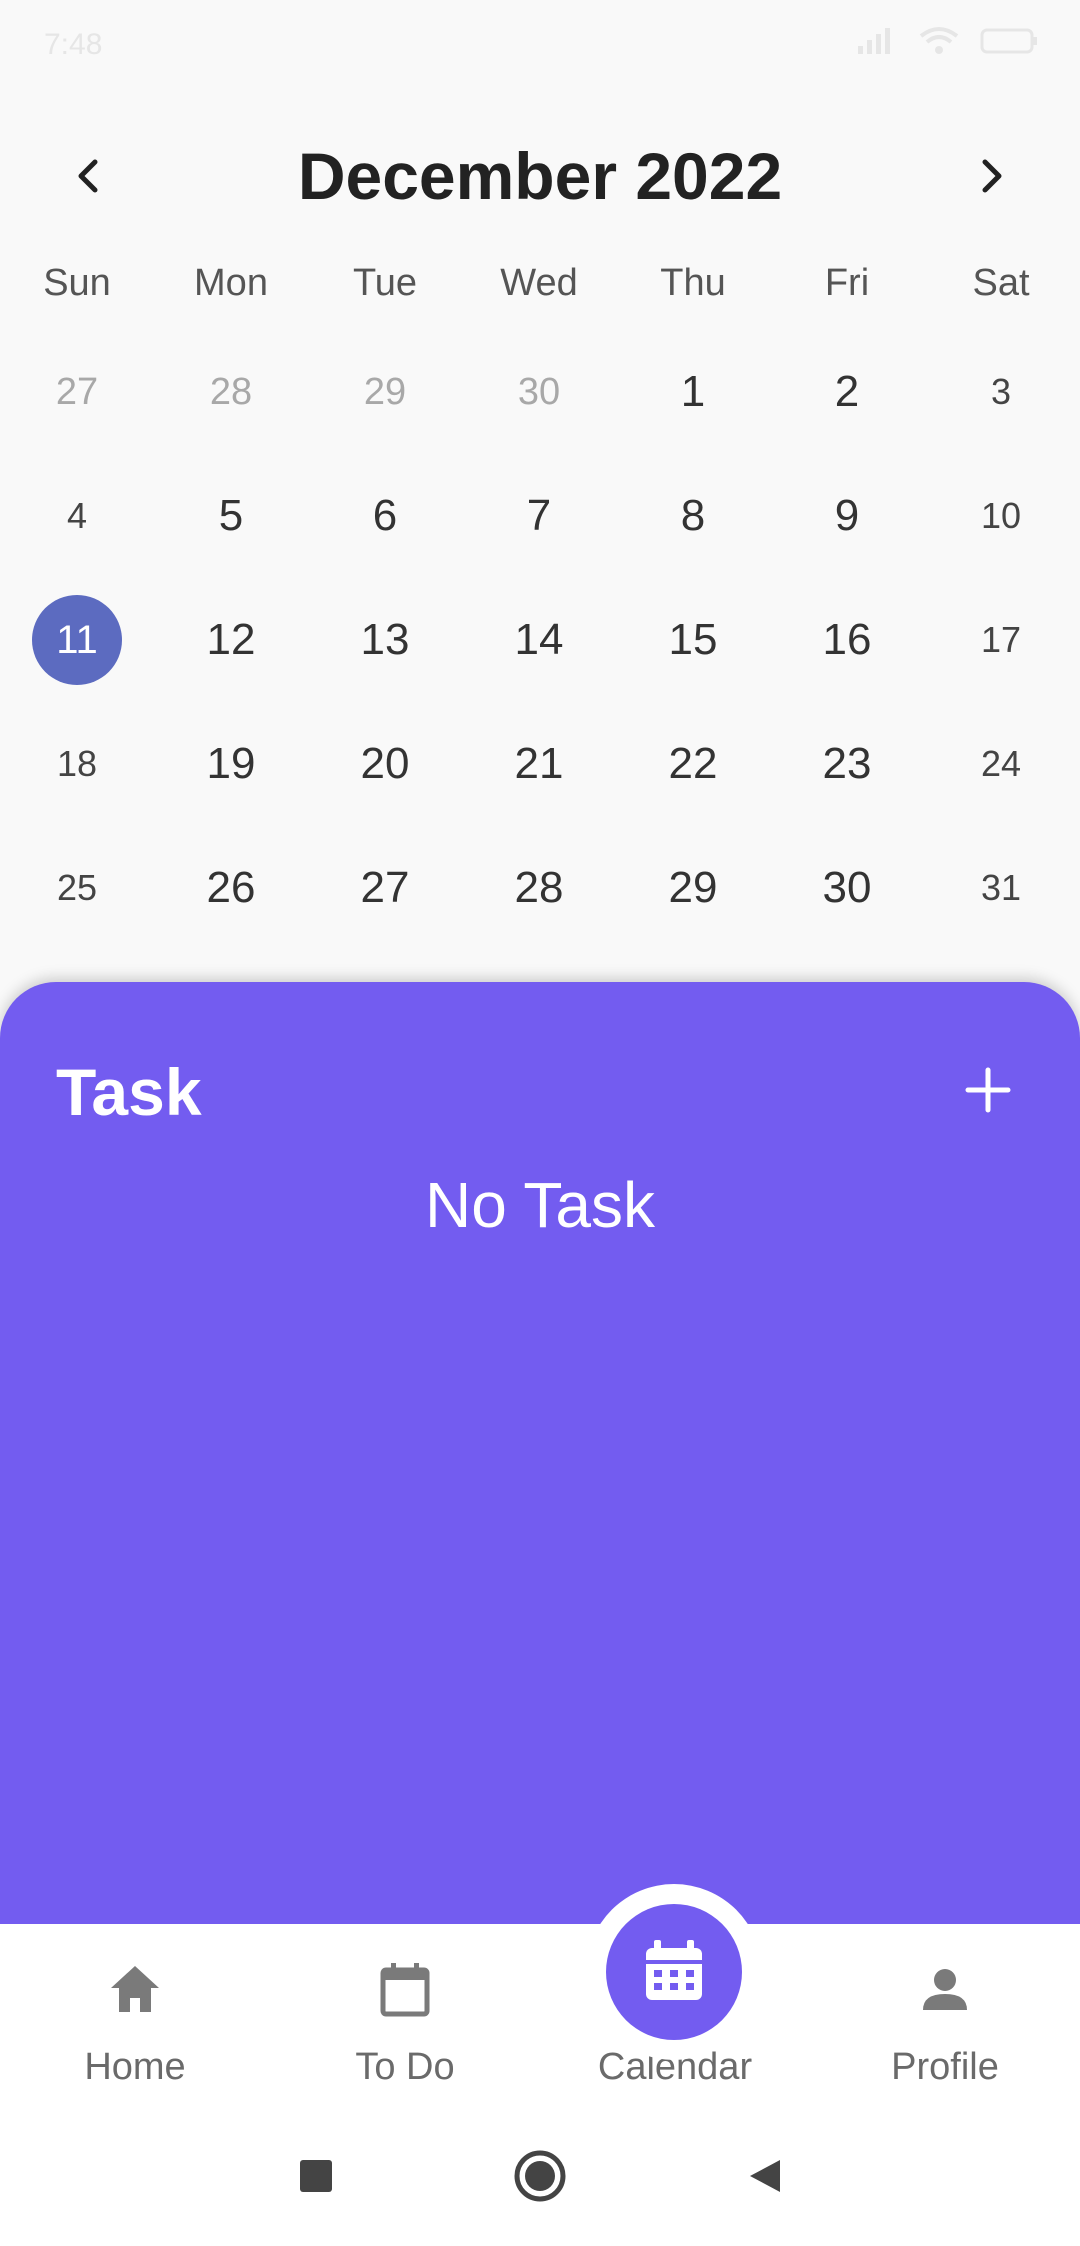  Describe the element at coordinates (1001, 392) in the screenshot. I see `calendar-day: 3` at that location.